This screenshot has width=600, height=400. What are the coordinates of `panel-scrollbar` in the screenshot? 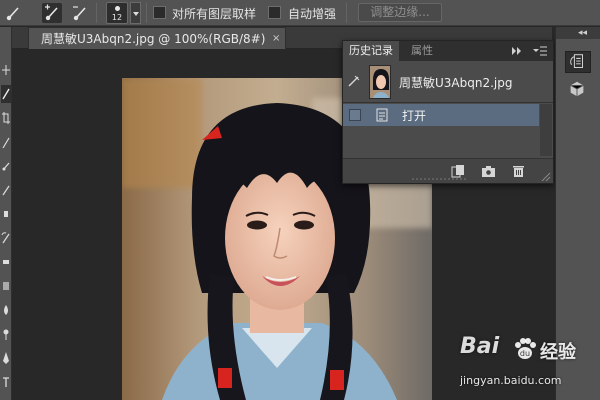 It's located at (546, 130).